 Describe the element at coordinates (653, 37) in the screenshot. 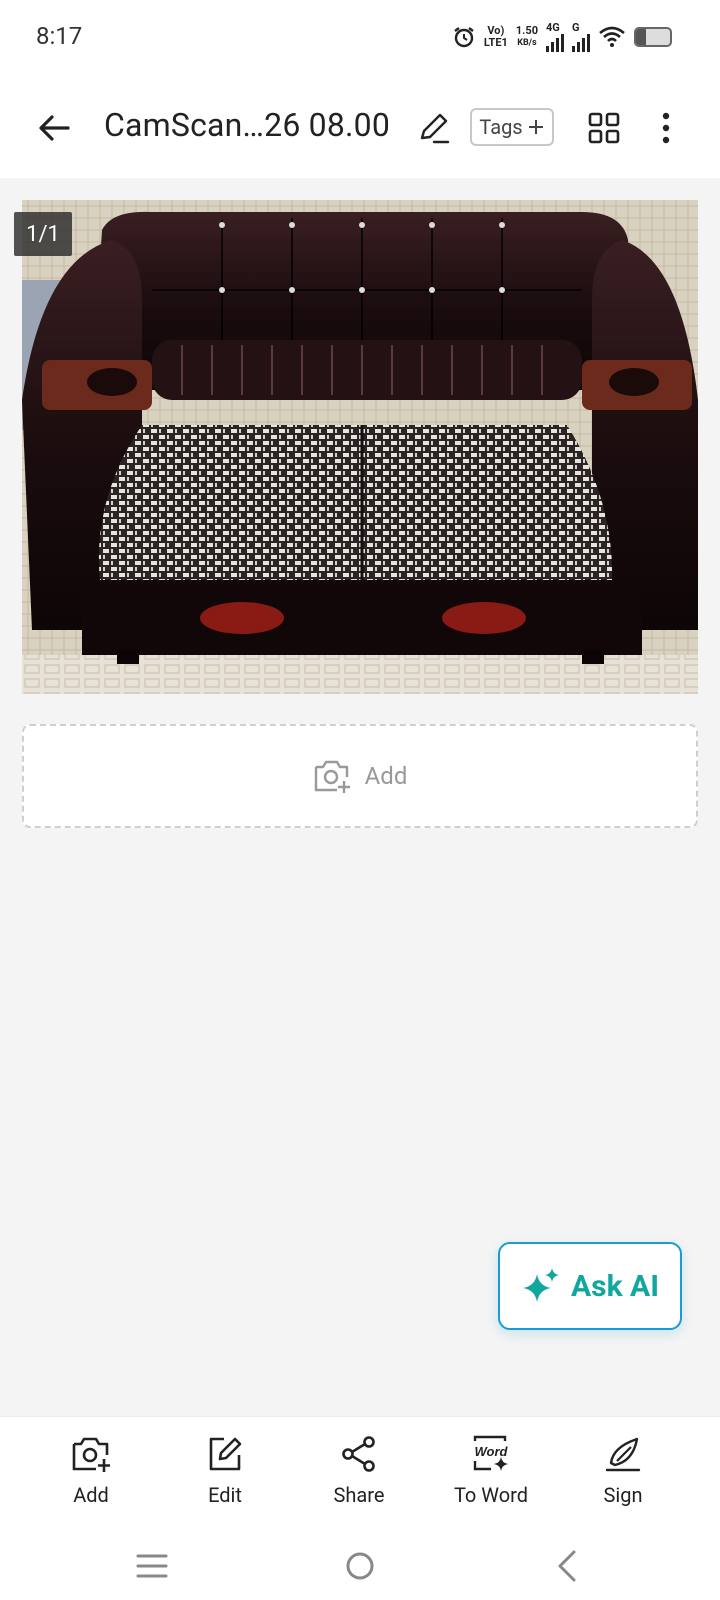

I see `battery-icon` at that location.